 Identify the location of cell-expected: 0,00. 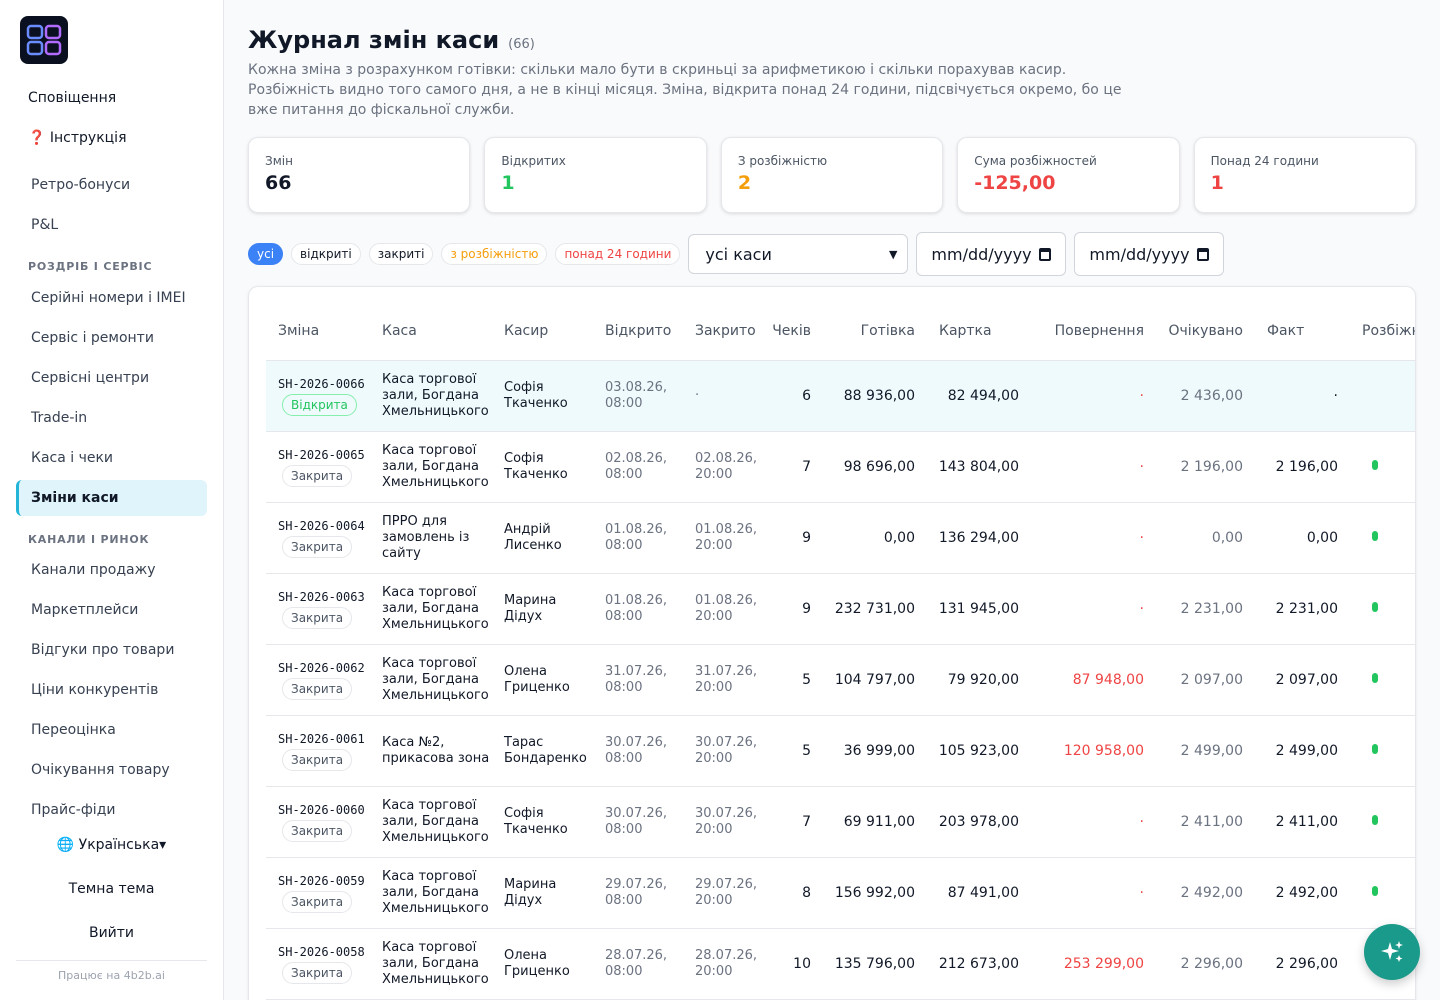
(1205, 538).